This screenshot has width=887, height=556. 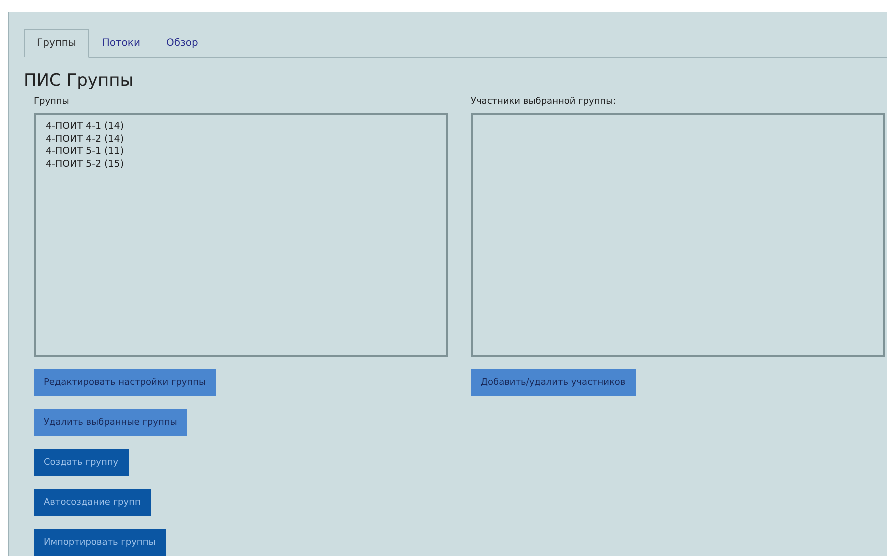 I want to click on page-title: ПИС Группы, so click(x=79, y=81).